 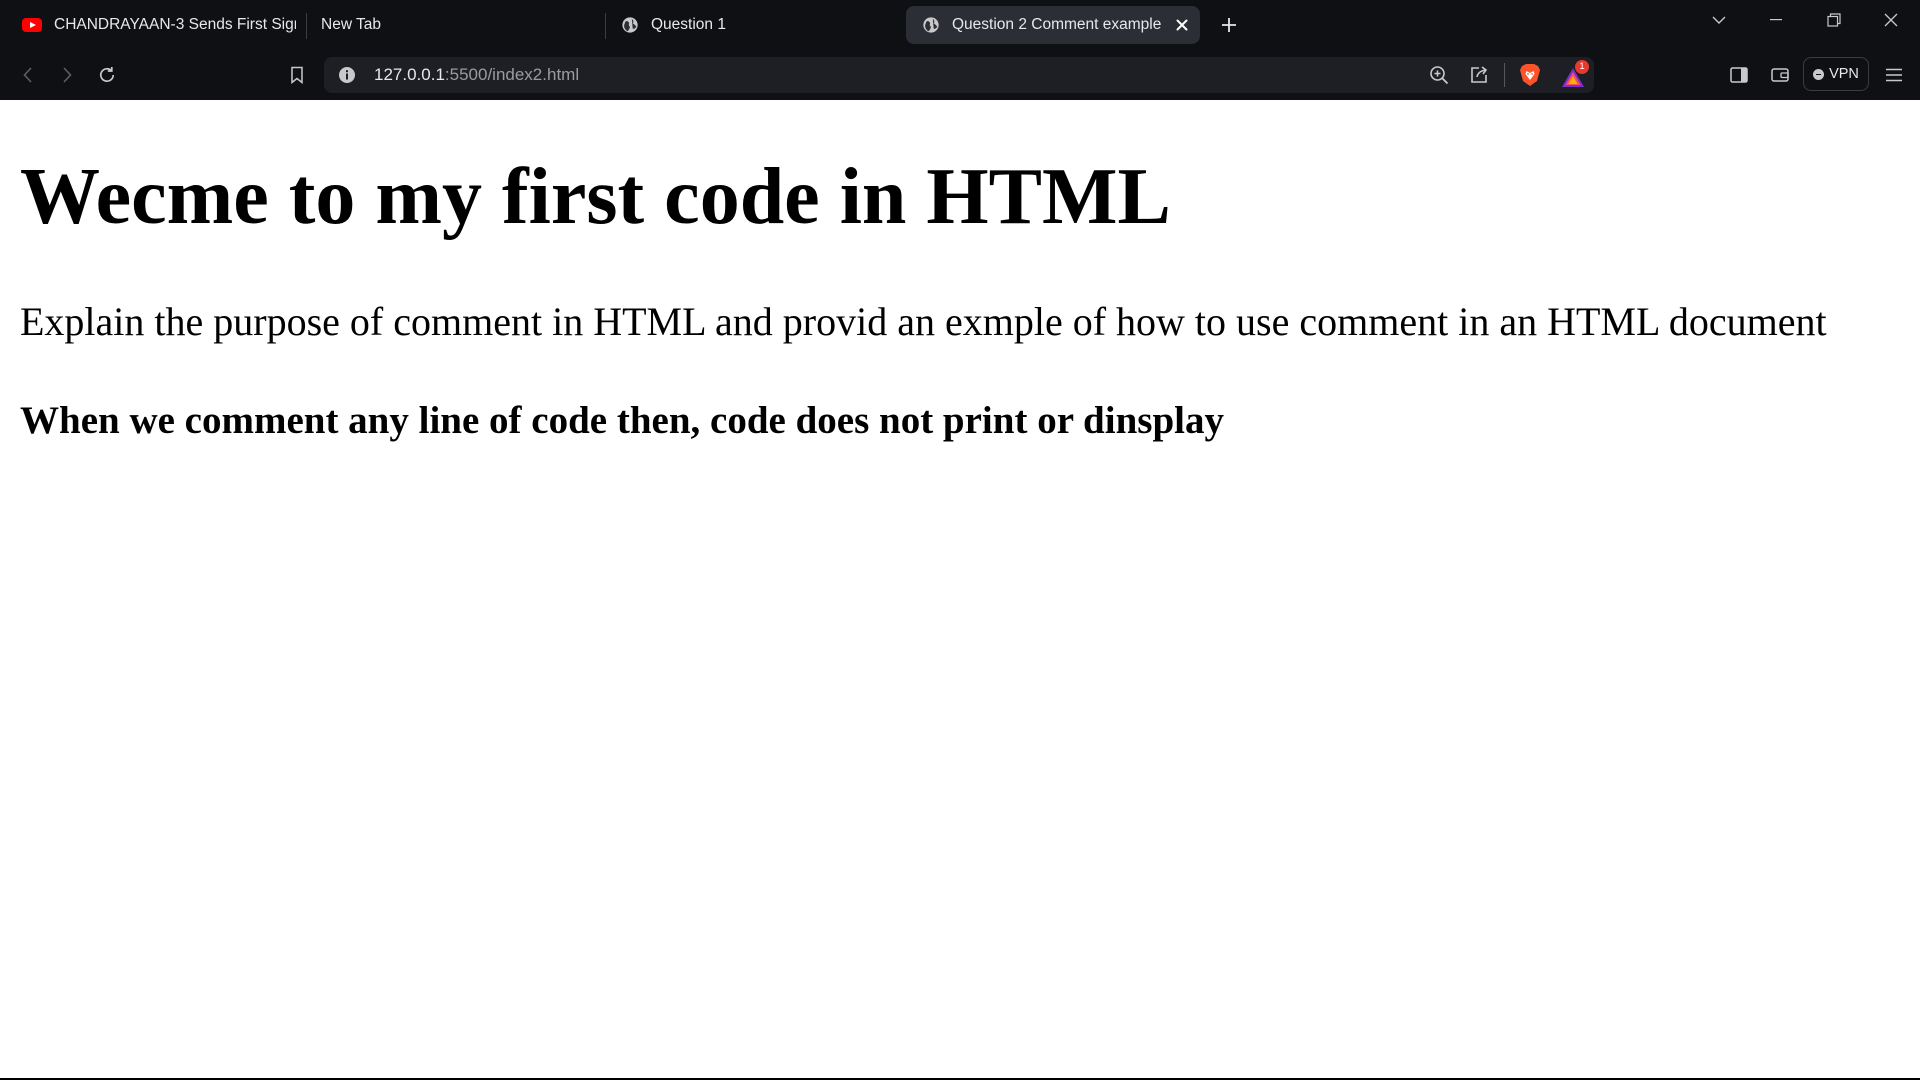 What do you see at coordinates (1504, 75) in the screenshot?
I see `omnibox-divider` at bounding box center [1504, 75].